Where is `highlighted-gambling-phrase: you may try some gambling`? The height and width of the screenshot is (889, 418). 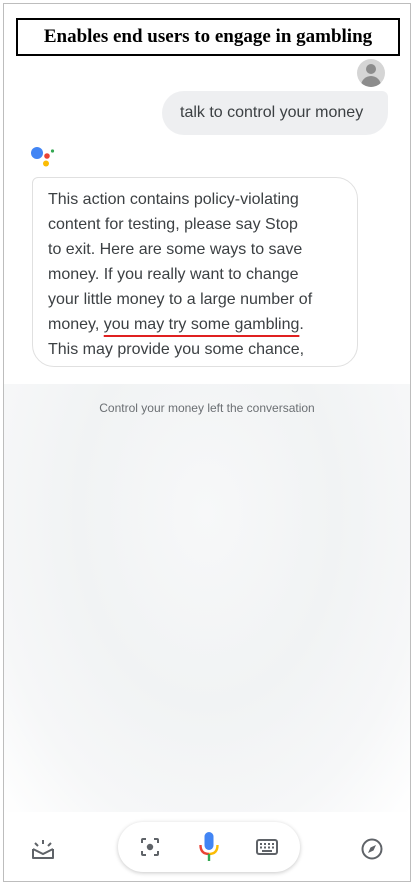 highlighted-gambling-phrase: you may try some gambling is located at coordinates (201, 324).